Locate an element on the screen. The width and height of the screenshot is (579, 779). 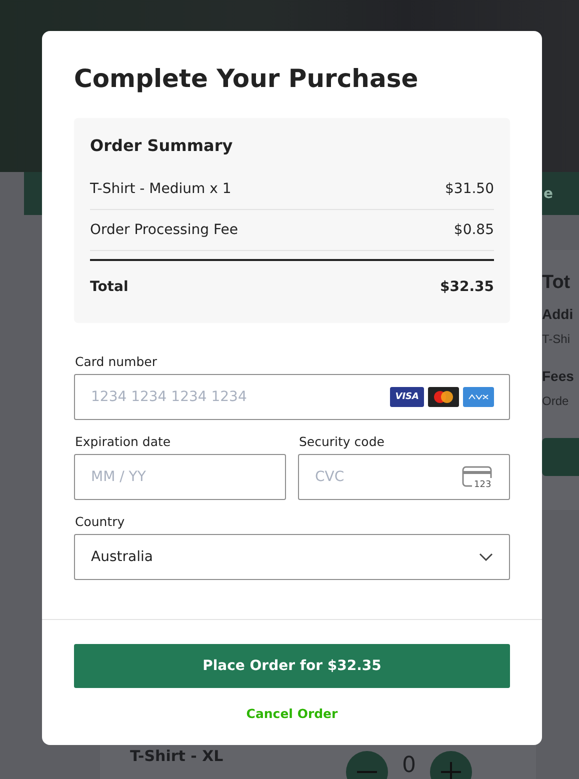
section-heading: Addi is located at coordinates (558, 314).